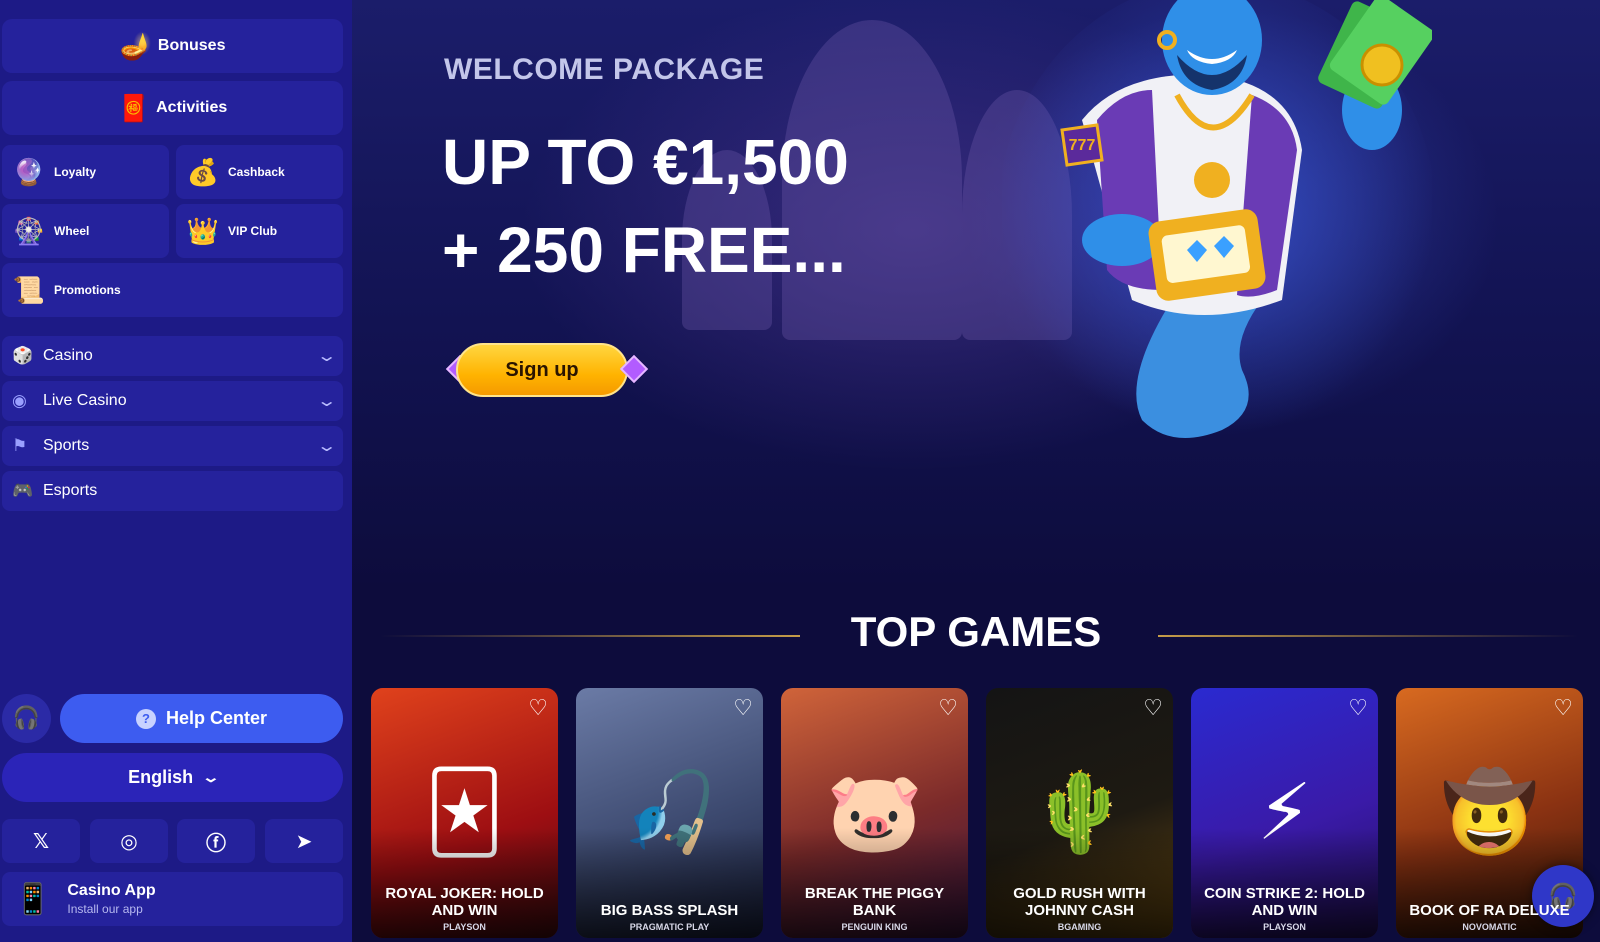  What do you see at coordinates (19, 400) in the screenshot?
I see `broadcast-icon: ◉` at bounding box center [19, 400].